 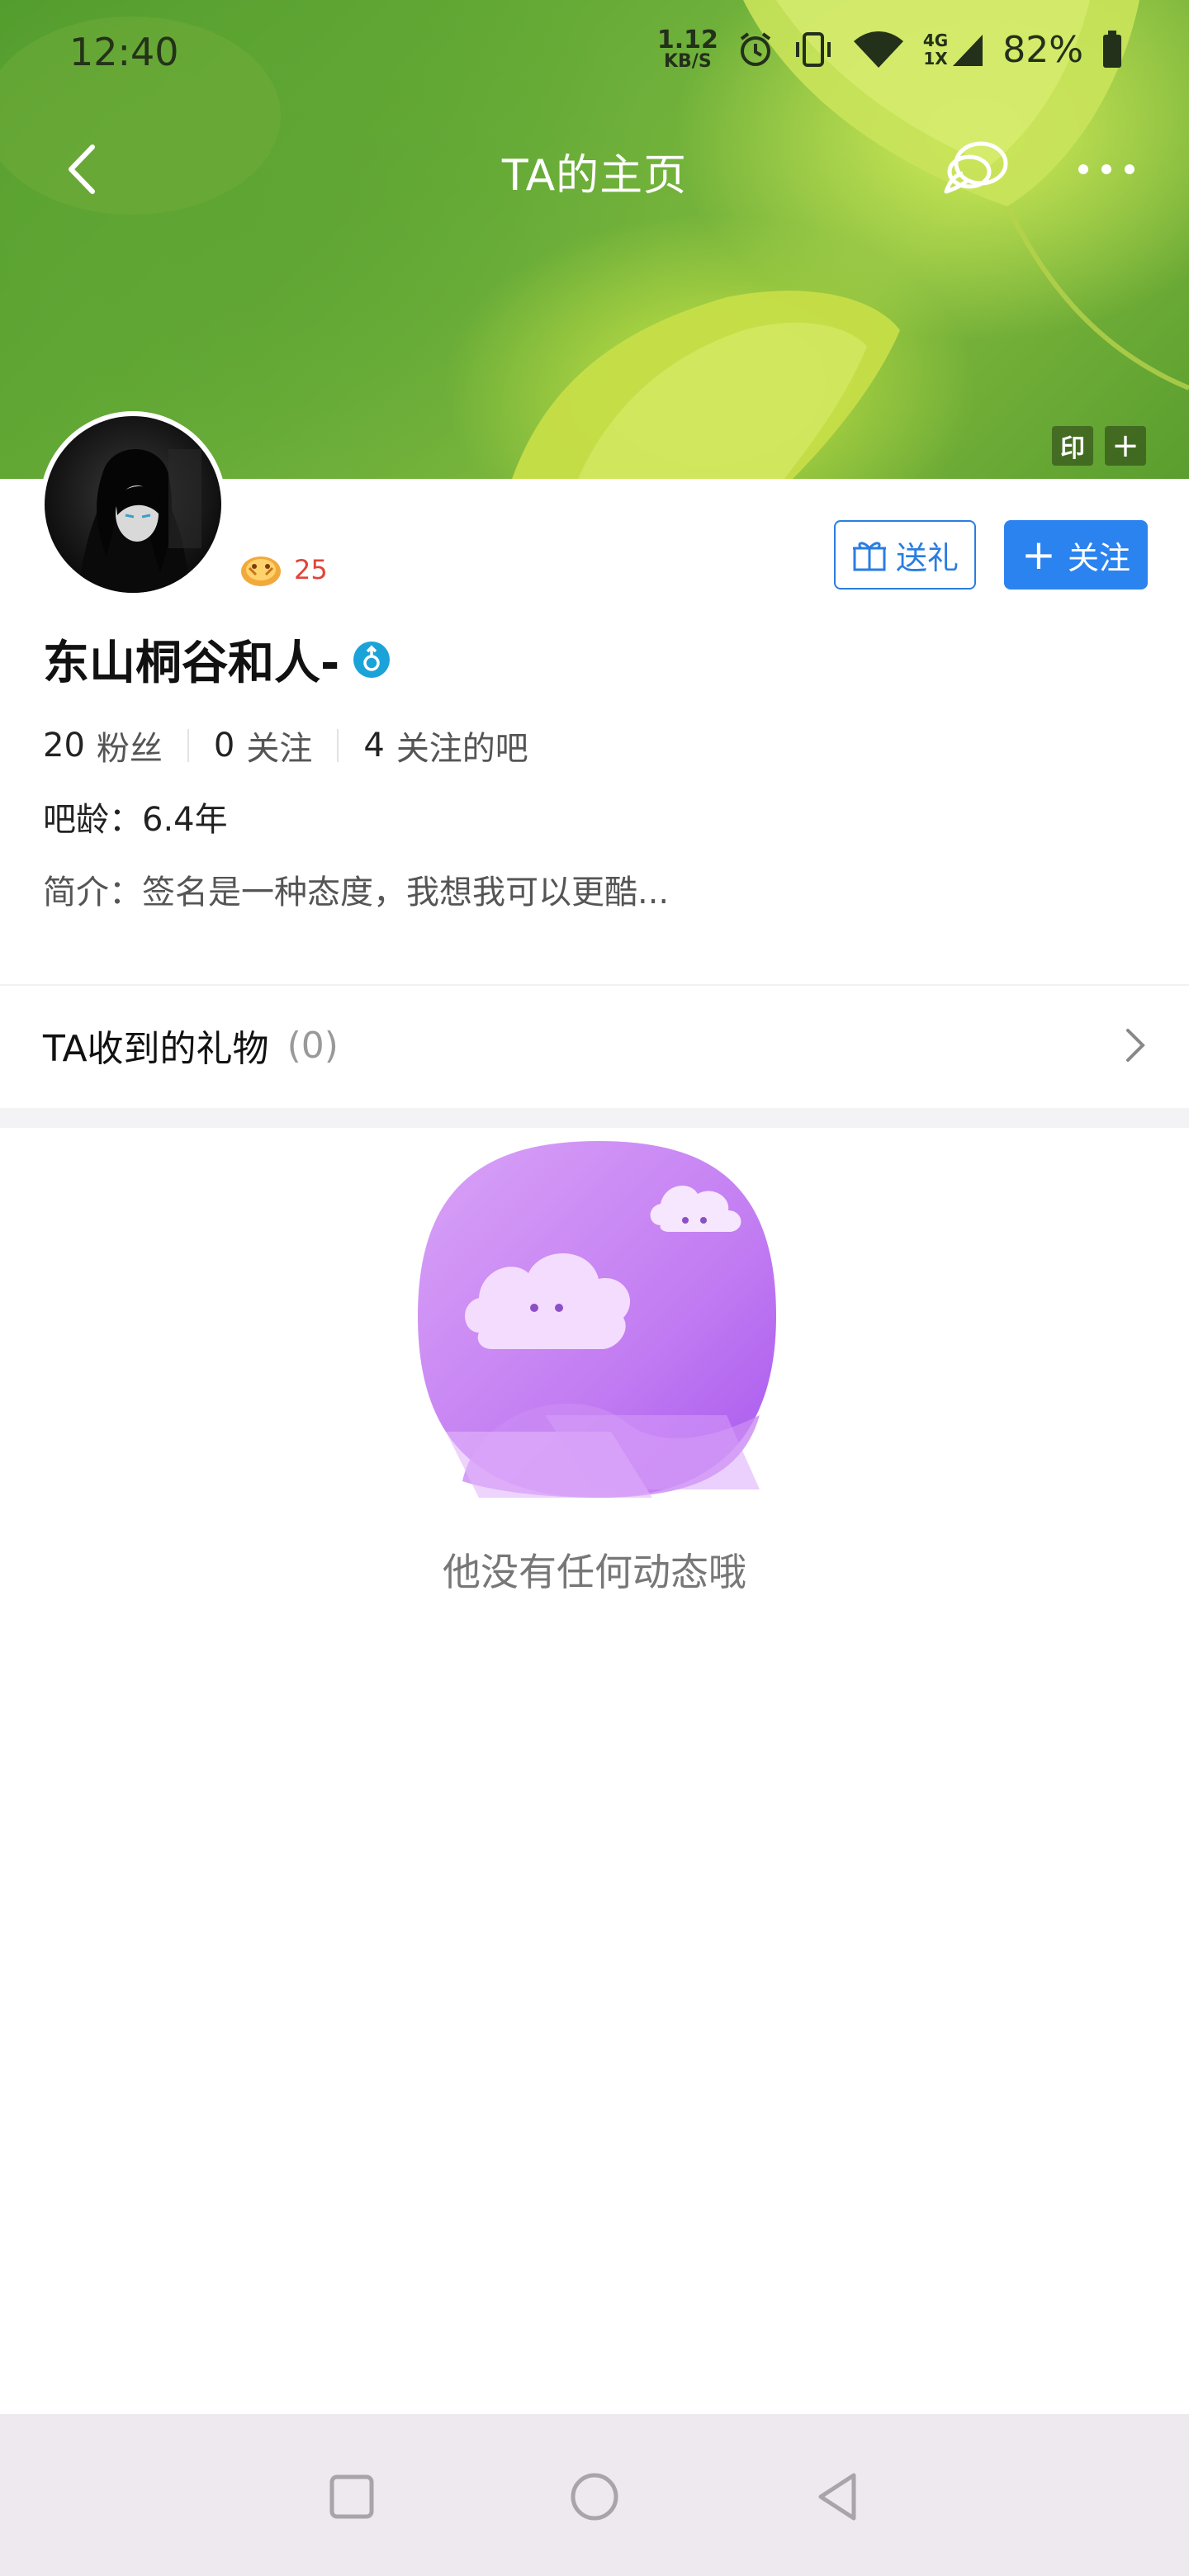 I want to click on section-gap, so click(x=594, y=1118).